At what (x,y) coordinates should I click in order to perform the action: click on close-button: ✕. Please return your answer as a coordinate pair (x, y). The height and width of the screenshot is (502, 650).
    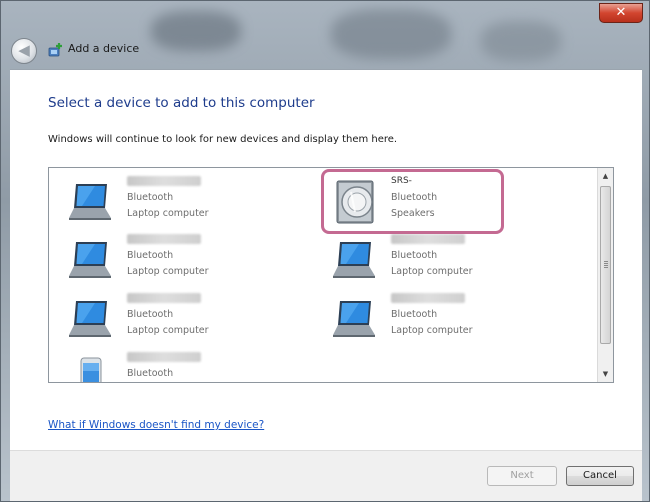
    Looking at the image, I should click on (621, 13).